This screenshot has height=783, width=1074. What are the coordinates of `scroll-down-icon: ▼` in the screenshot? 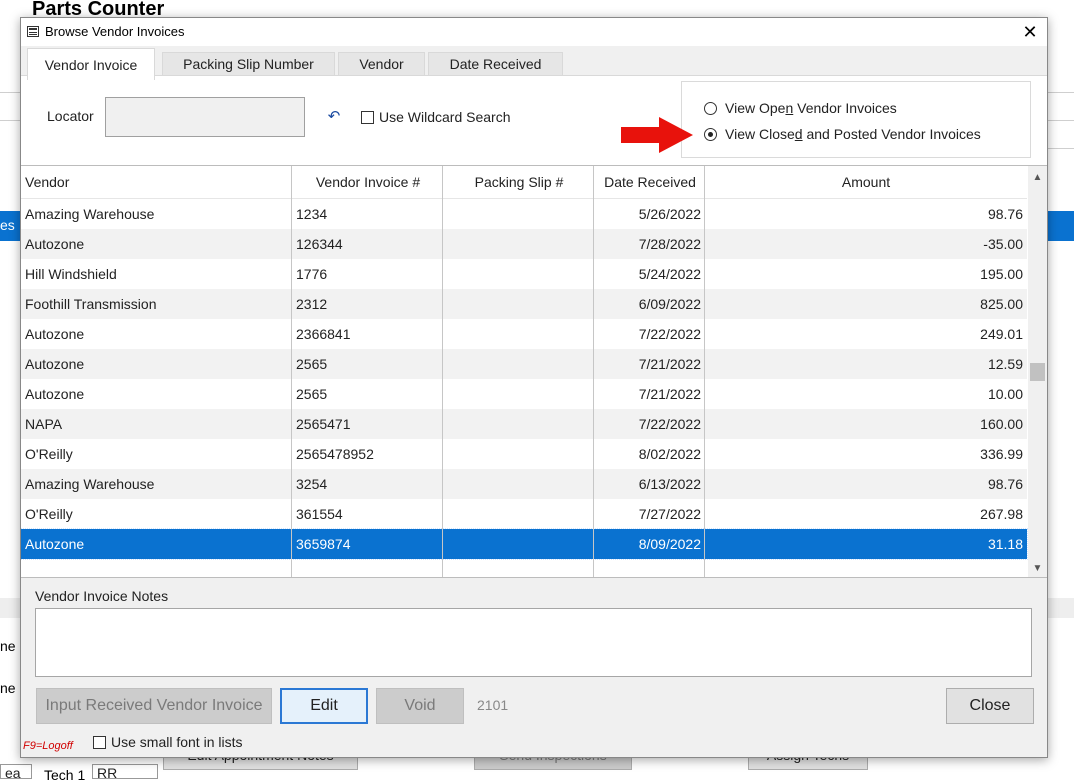 It's located at (1037, 568).